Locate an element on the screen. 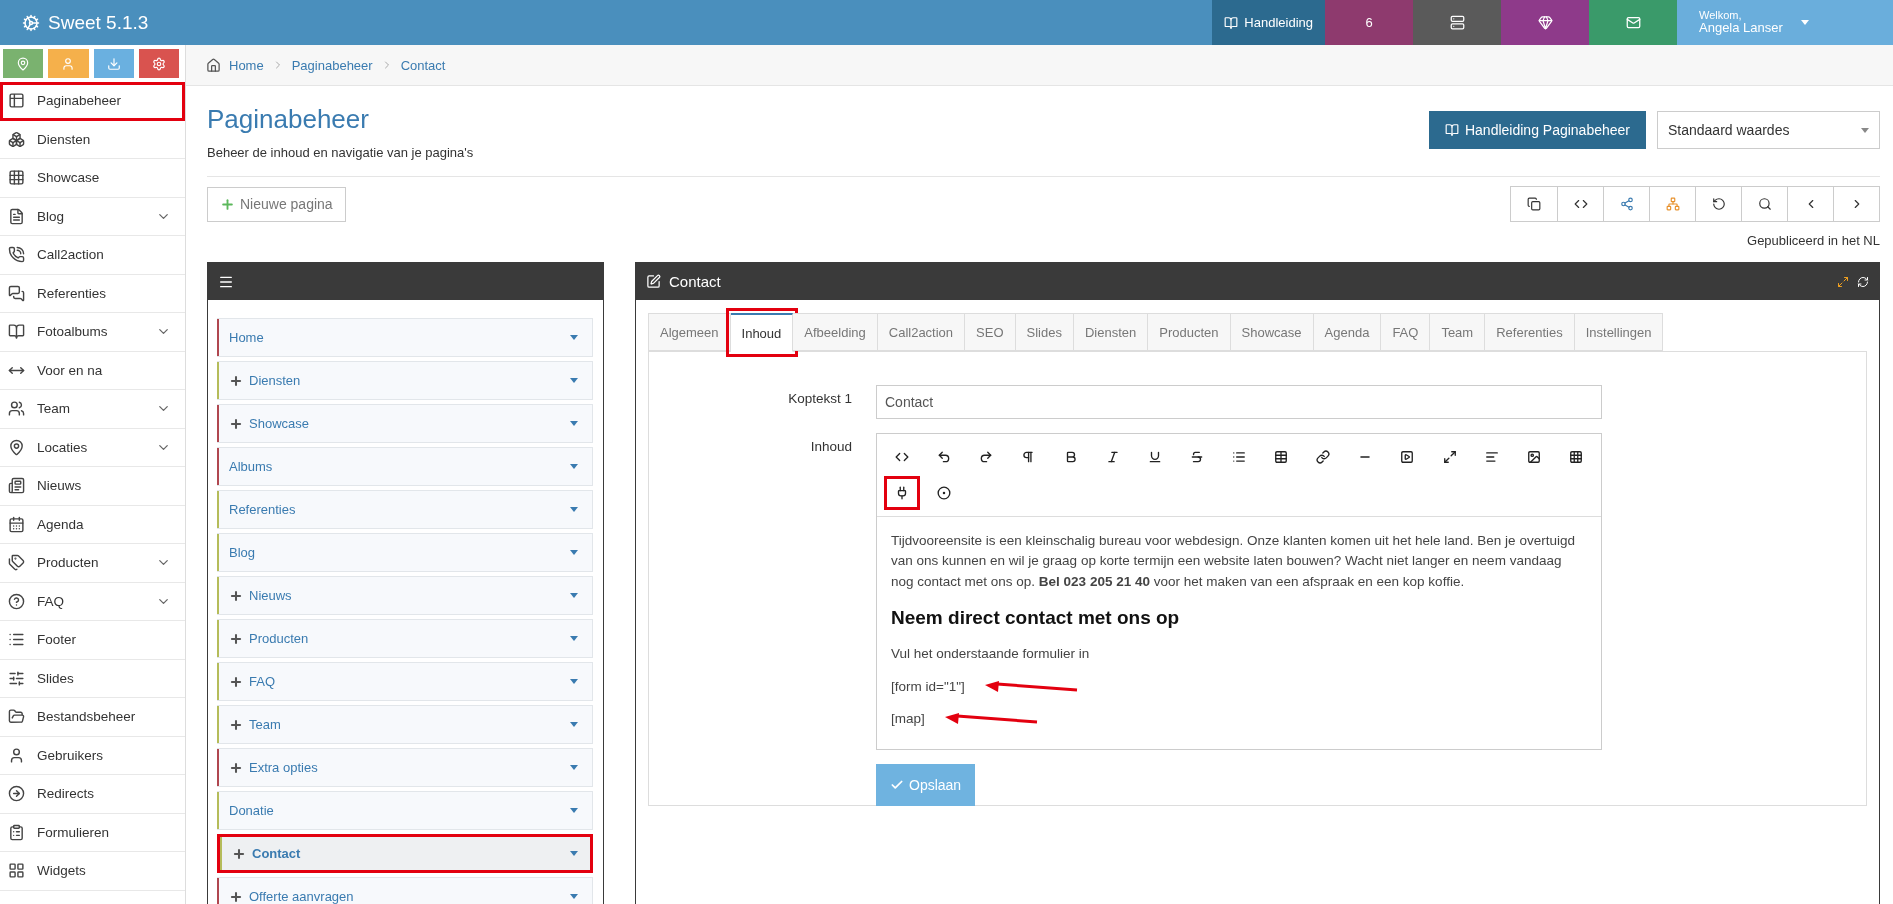 The image size is (1893, 904). user-menu: Welkom, Angela Lanser is located at coordinates (1785, 22).